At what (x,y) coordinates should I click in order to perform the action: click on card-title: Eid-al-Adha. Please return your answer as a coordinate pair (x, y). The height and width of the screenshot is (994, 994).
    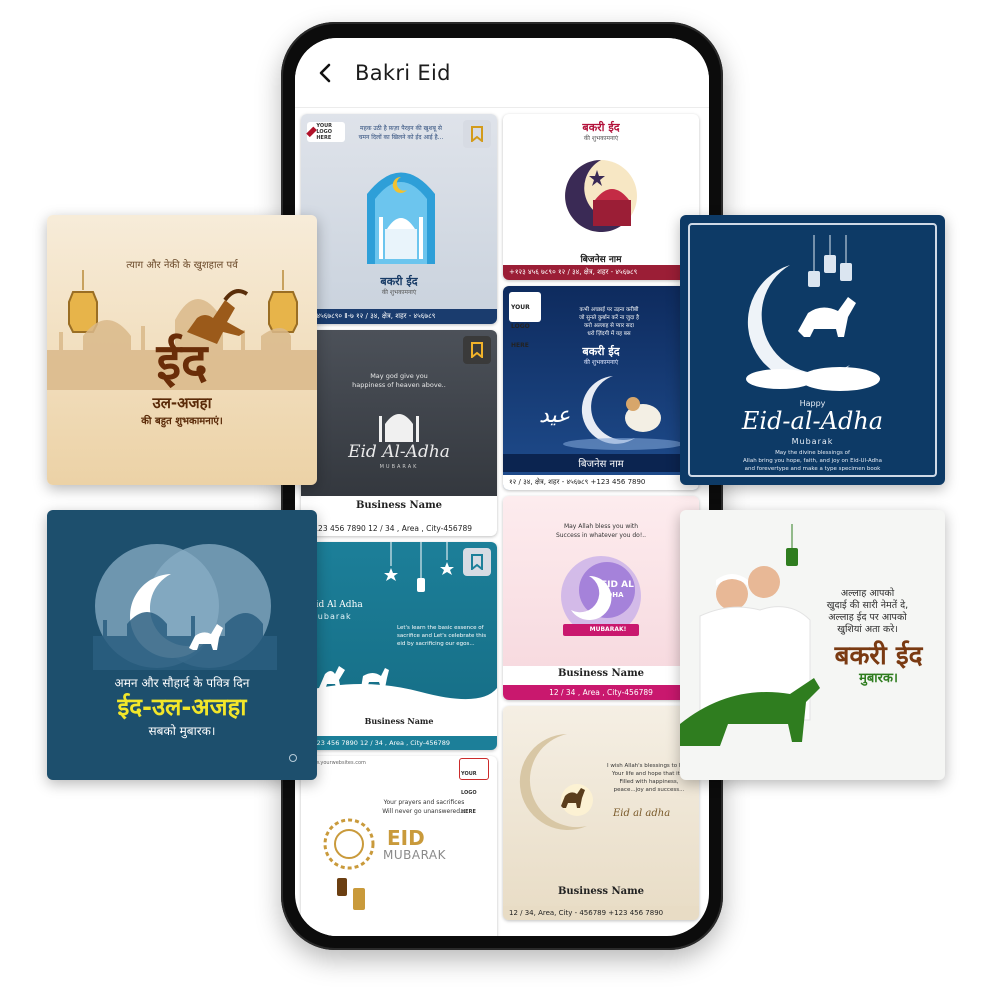
    Looking at the image, I should click on (812, 421).